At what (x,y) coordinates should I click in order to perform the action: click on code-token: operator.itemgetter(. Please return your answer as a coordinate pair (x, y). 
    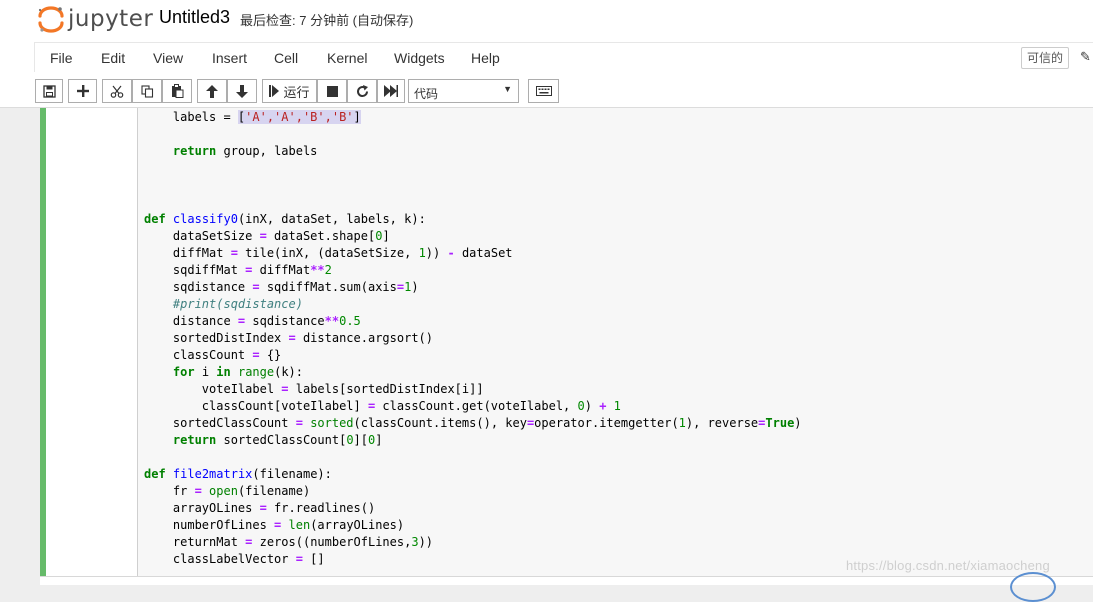
    Looking at the image, I should click on (606, 423).